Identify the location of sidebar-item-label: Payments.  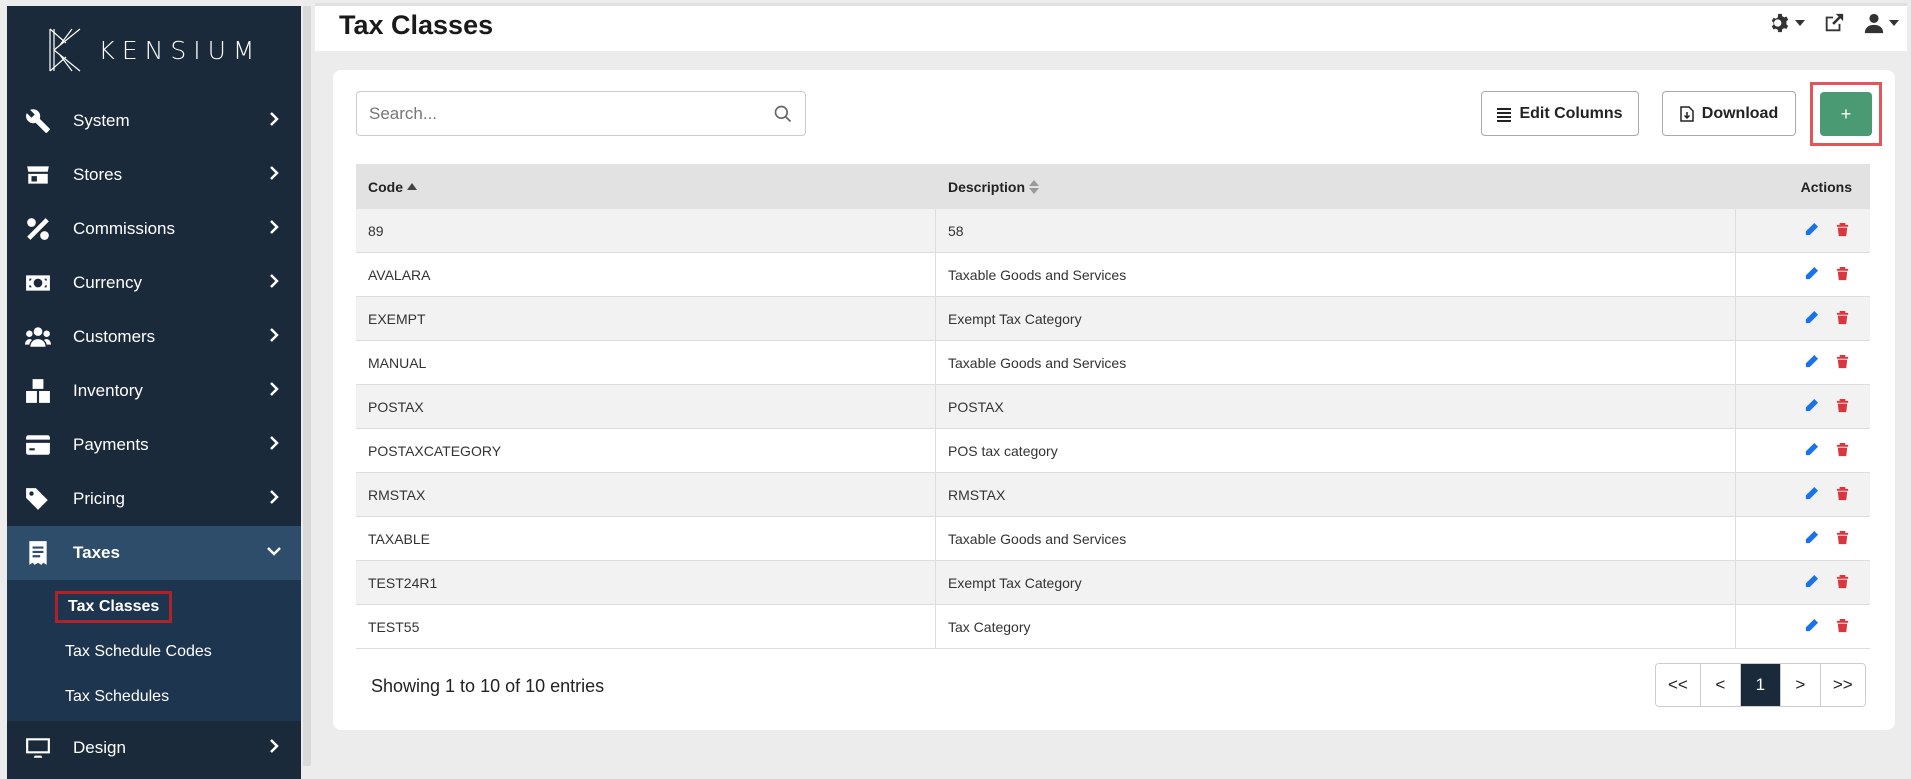
(111, 444).